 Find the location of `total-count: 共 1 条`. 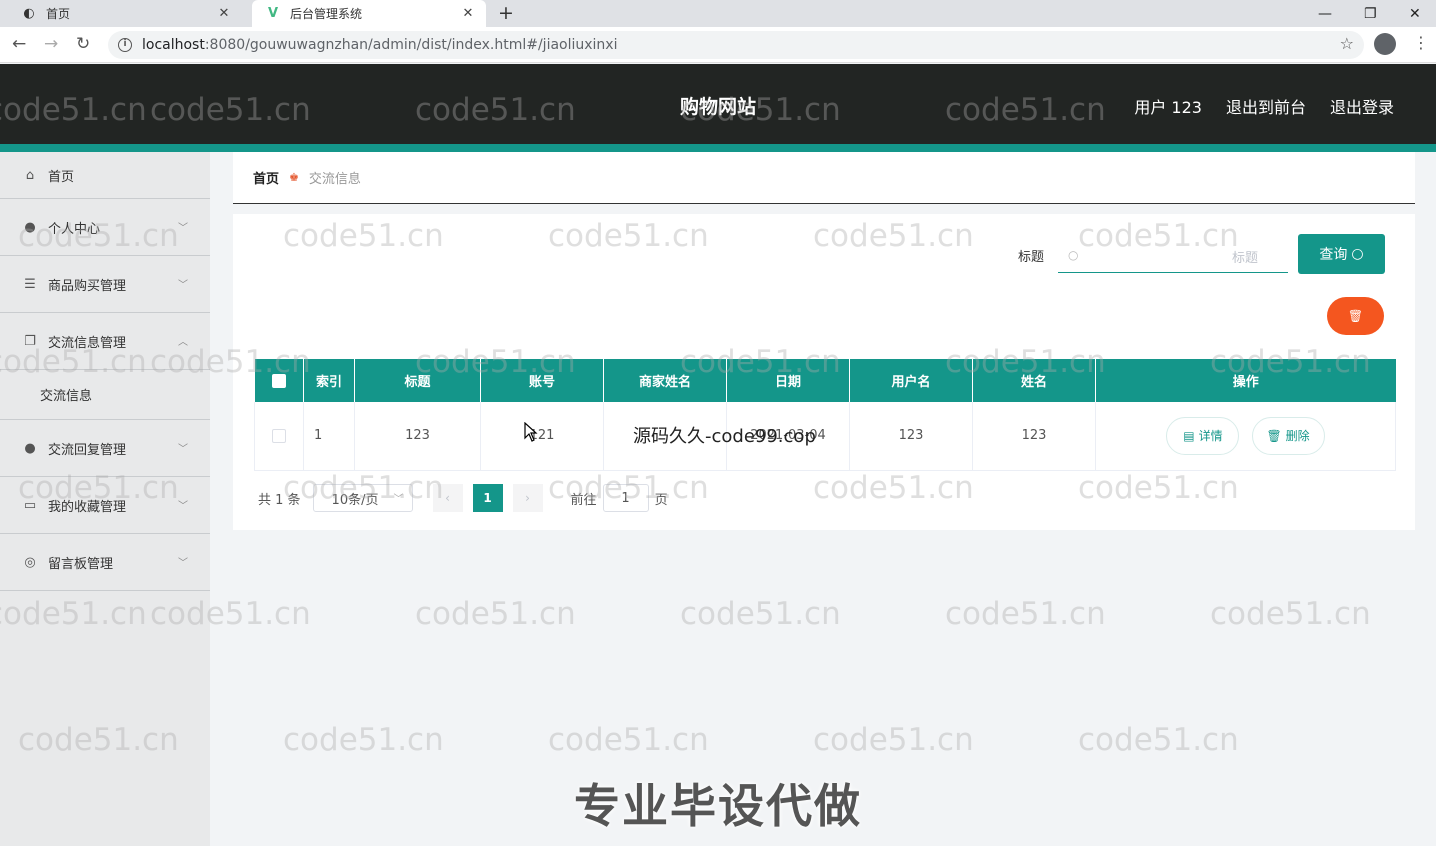

total-count: 共 1 条 is located at coordinates (279, 500).